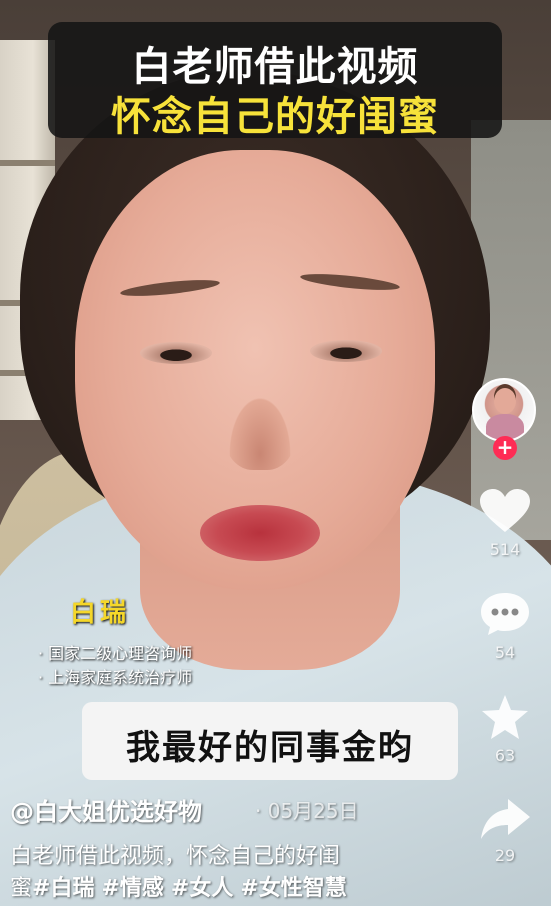 The width and height of the screenshot is (551, 906). I want to click on like-count: 514, so click(505, 549).